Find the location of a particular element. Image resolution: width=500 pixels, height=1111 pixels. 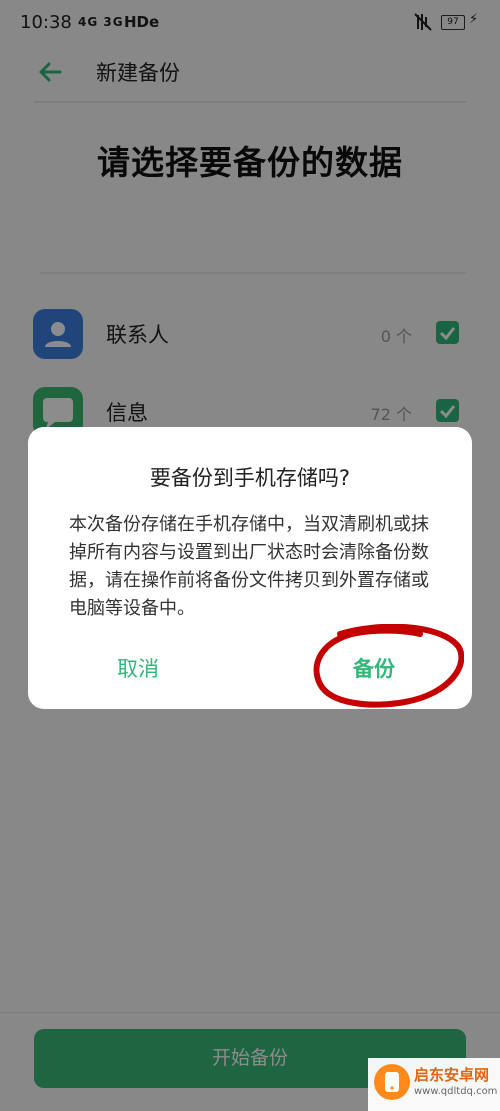

watermark-url: www.qdltdq.com is located at coordinates (456, 1091).